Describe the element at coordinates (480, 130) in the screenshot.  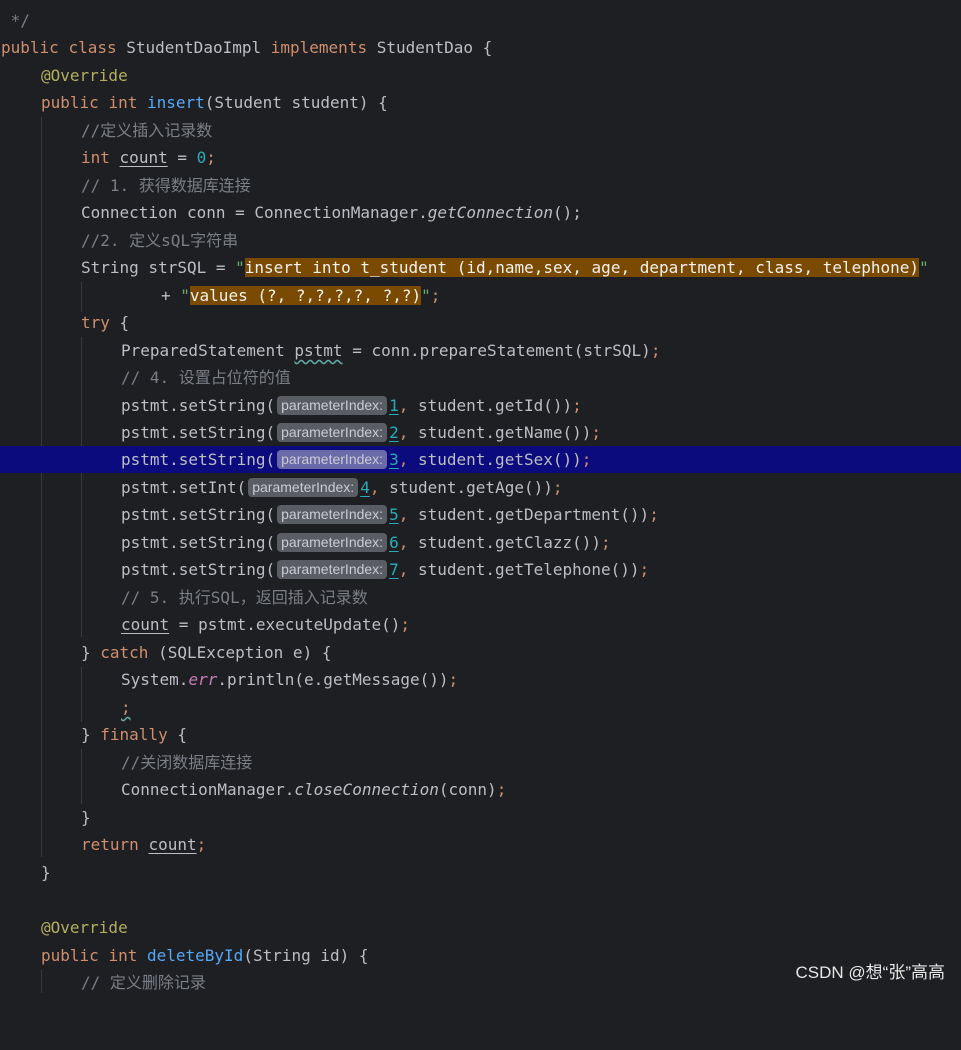
I see `code-line: //定义插入记录数` at that location.